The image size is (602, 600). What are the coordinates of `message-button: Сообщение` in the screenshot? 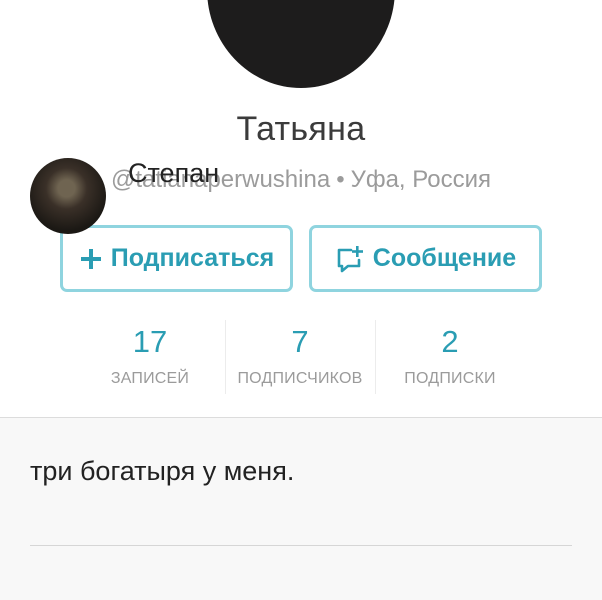 It's located at (425, 258).